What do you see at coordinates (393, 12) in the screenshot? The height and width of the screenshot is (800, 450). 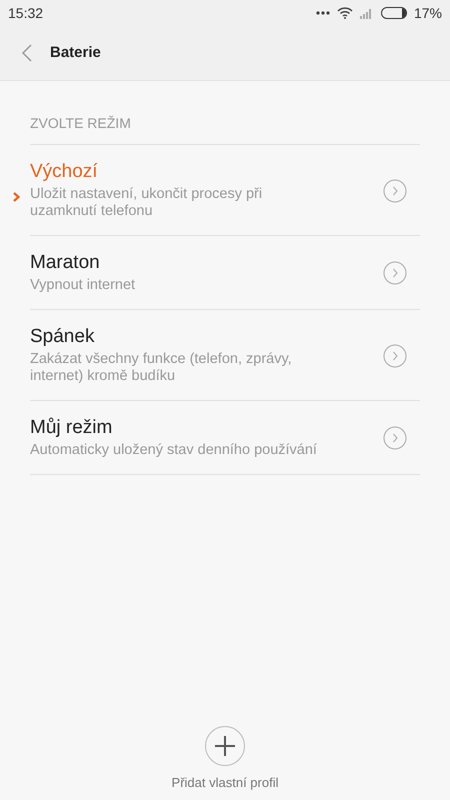 I see `battery-icon` at bounding box center [393, 12].